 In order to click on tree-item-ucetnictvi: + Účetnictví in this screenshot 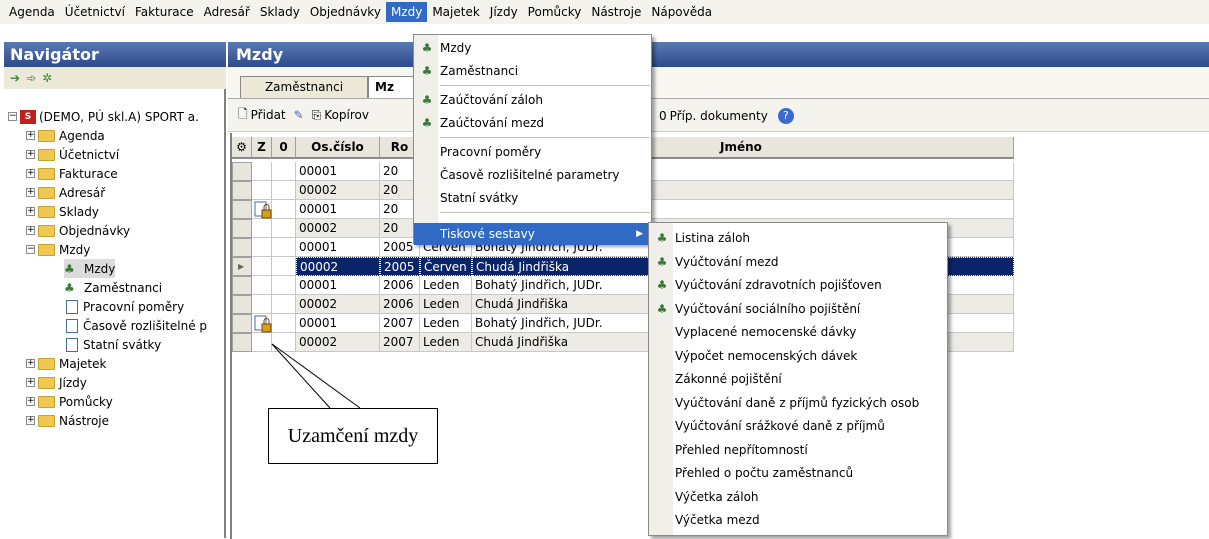, I will do `click(72, 154)`.